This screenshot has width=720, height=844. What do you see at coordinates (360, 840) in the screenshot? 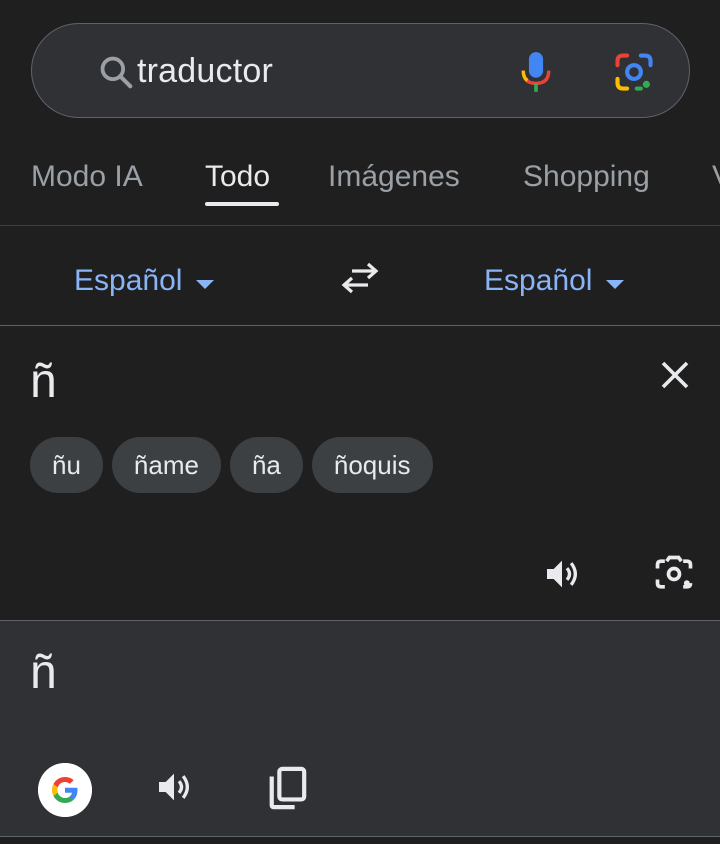
I see `divider` at bounding box center [360, 840].